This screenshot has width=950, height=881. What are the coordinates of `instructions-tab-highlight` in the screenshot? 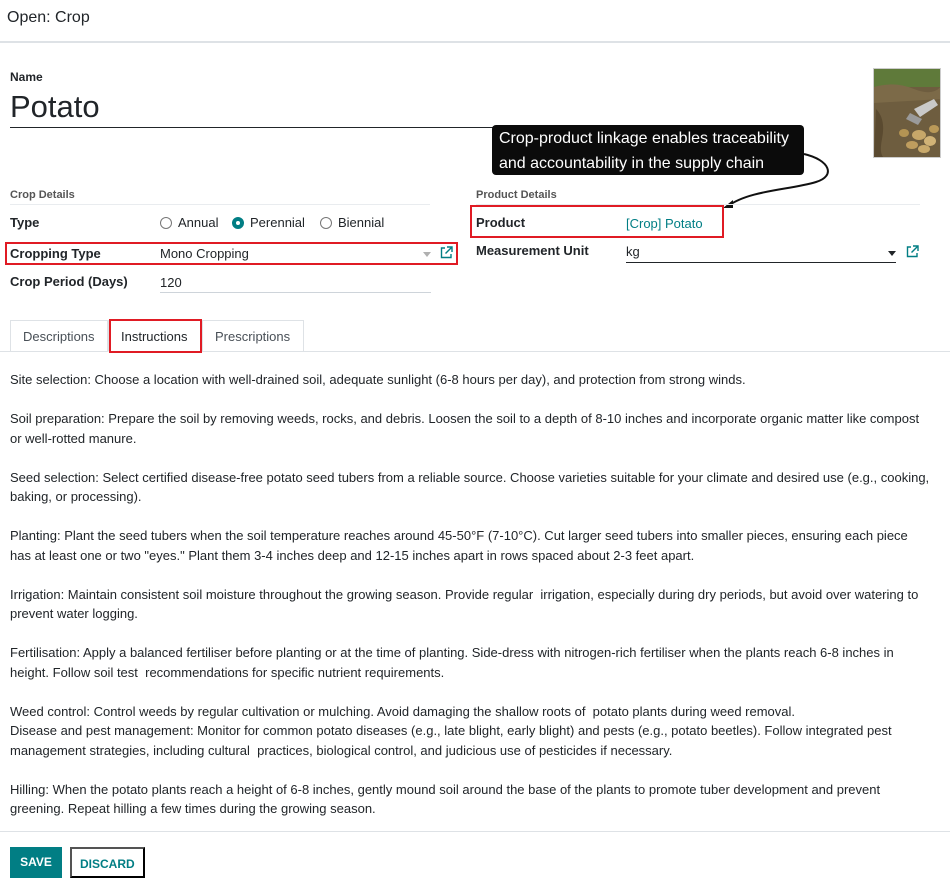 It's located at (155, 336).